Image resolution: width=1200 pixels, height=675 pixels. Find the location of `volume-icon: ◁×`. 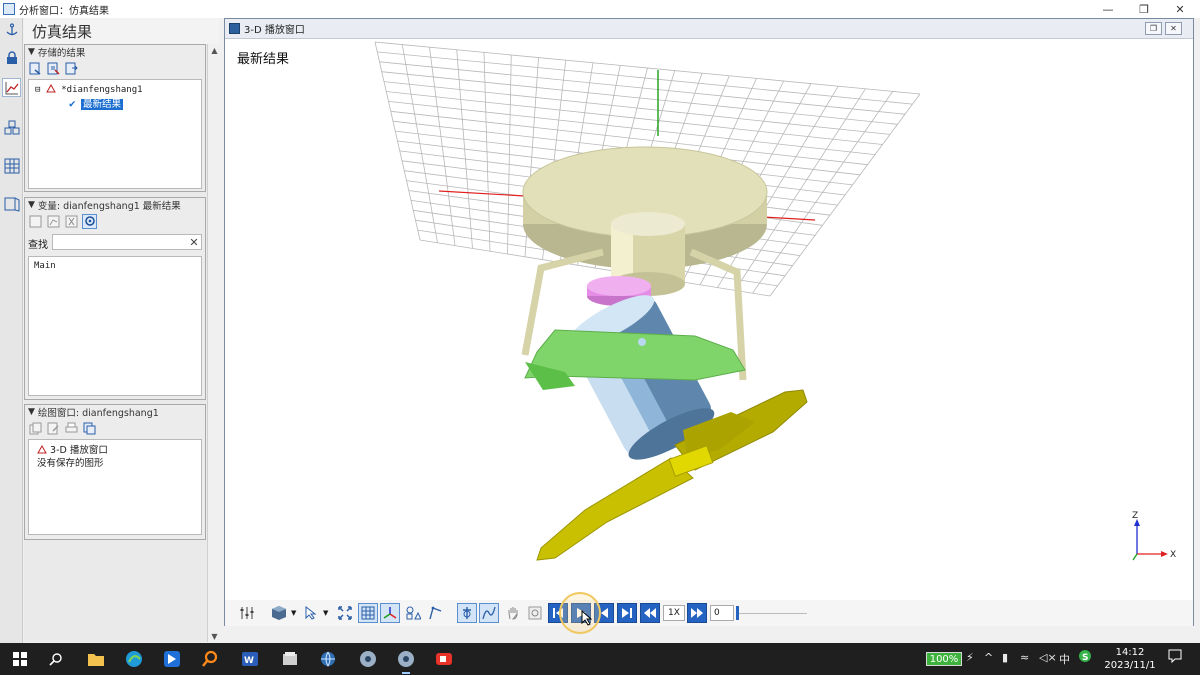

volume-icon: ◁× is located at coordinates (1048, 657).